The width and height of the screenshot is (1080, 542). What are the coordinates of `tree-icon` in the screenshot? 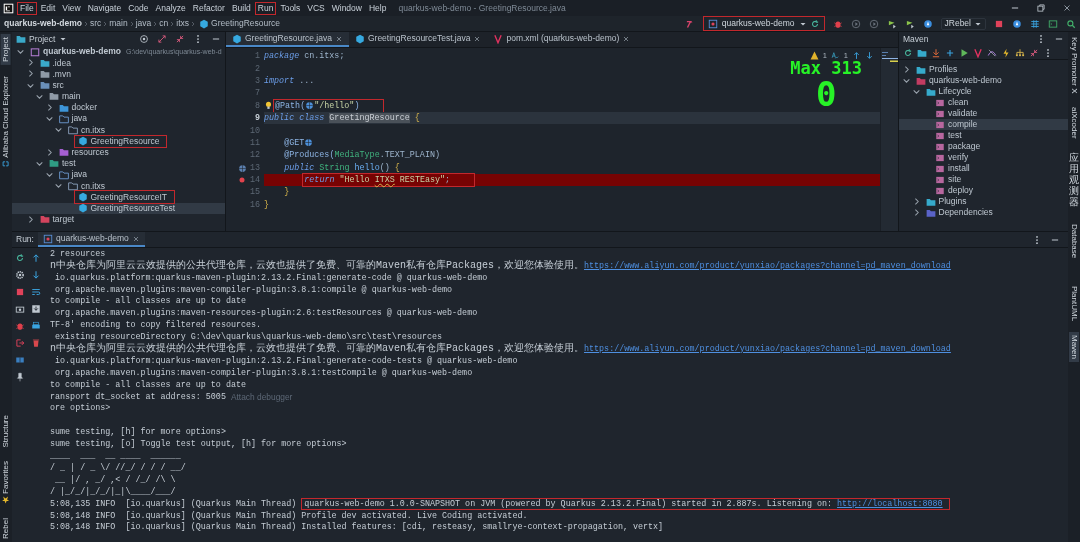 It's located at (1020, 52).